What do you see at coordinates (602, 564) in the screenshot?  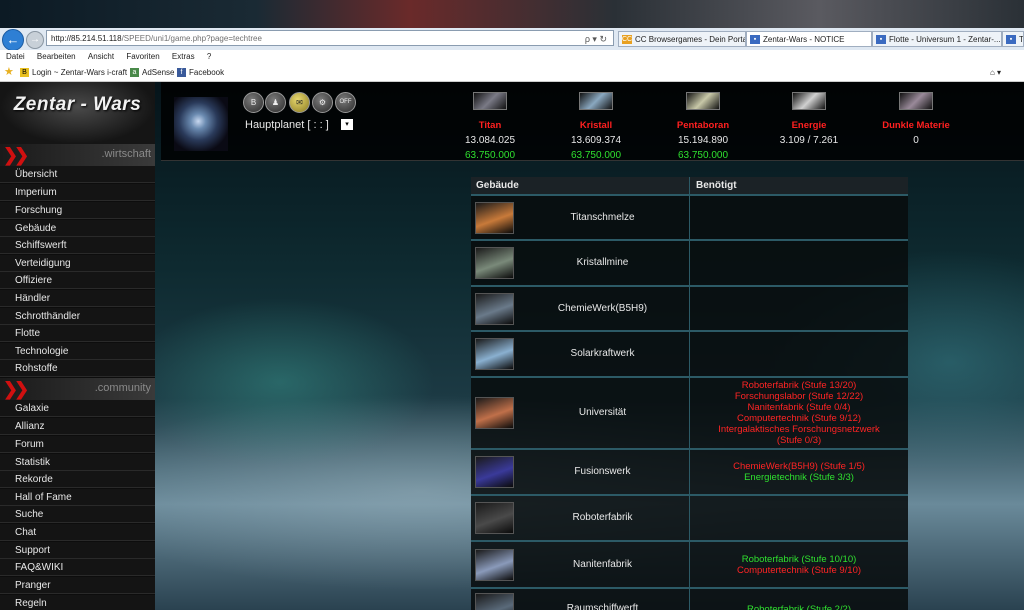 I see `building-name: Nanitenfabrik` at bounding box center [602, 564].